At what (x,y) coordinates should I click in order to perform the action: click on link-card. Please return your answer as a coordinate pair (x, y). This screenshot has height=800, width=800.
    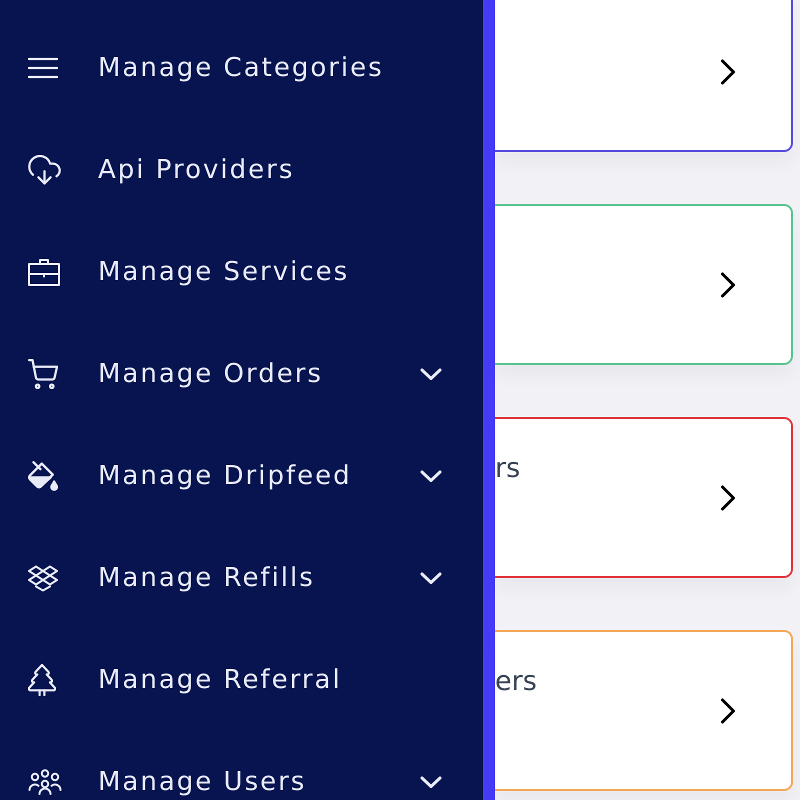
    Looking at the image, I should click on (644, 76).